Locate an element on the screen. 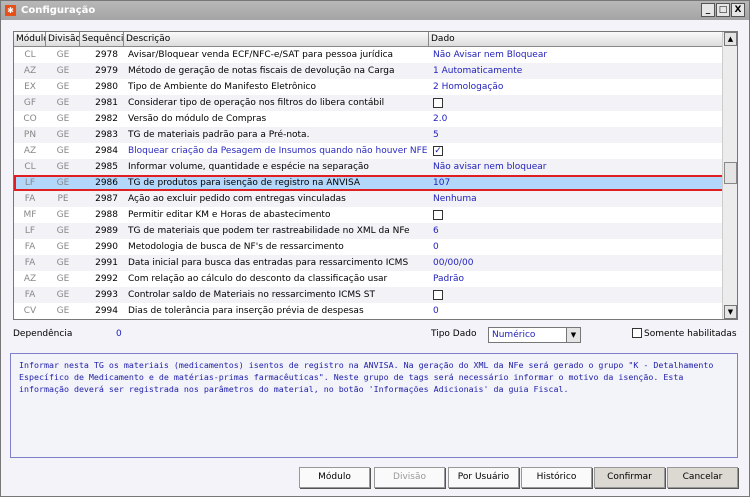 This screenshot has height=497, width=750. confirmar-button: Confirmar is located at coordinates (629, 477).